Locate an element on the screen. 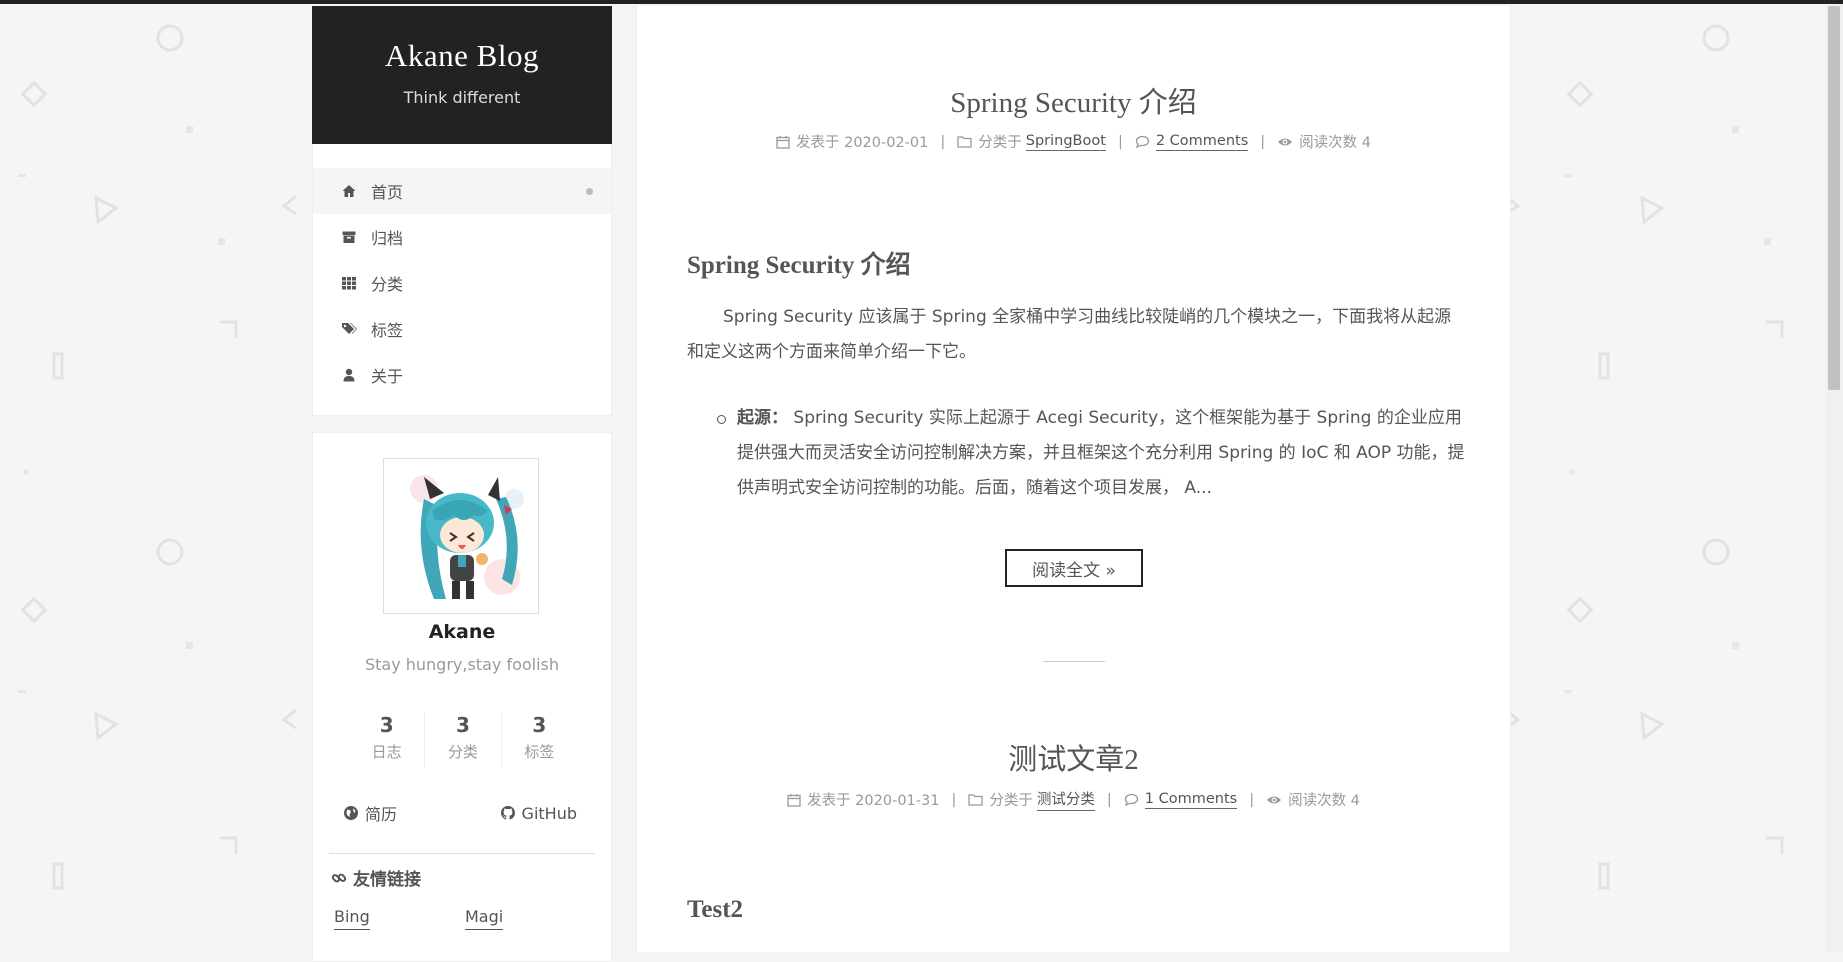 This screenshot has height=962, width=1843. read-more-button: 阅读全文 » is located at coordinates (1074, 568).